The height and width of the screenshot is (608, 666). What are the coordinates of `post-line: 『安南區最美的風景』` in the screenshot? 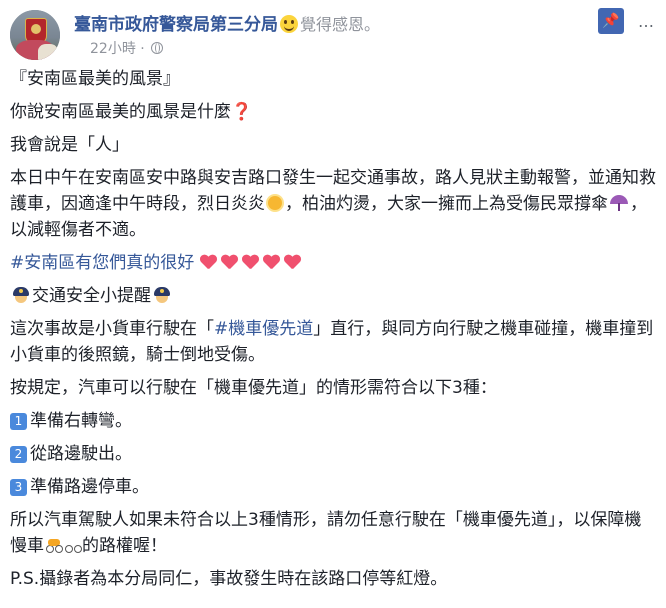 It's located at (95, 79).